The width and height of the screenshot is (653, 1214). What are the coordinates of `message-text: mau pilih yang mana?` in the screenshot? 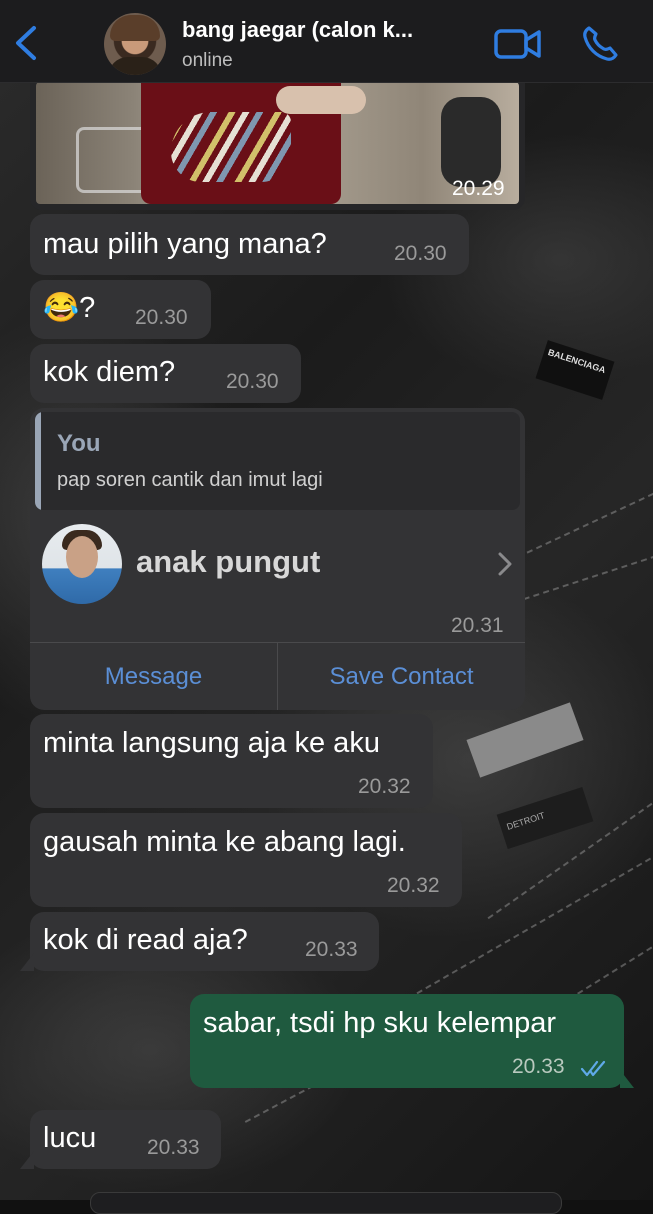 It's located at (185, 244).